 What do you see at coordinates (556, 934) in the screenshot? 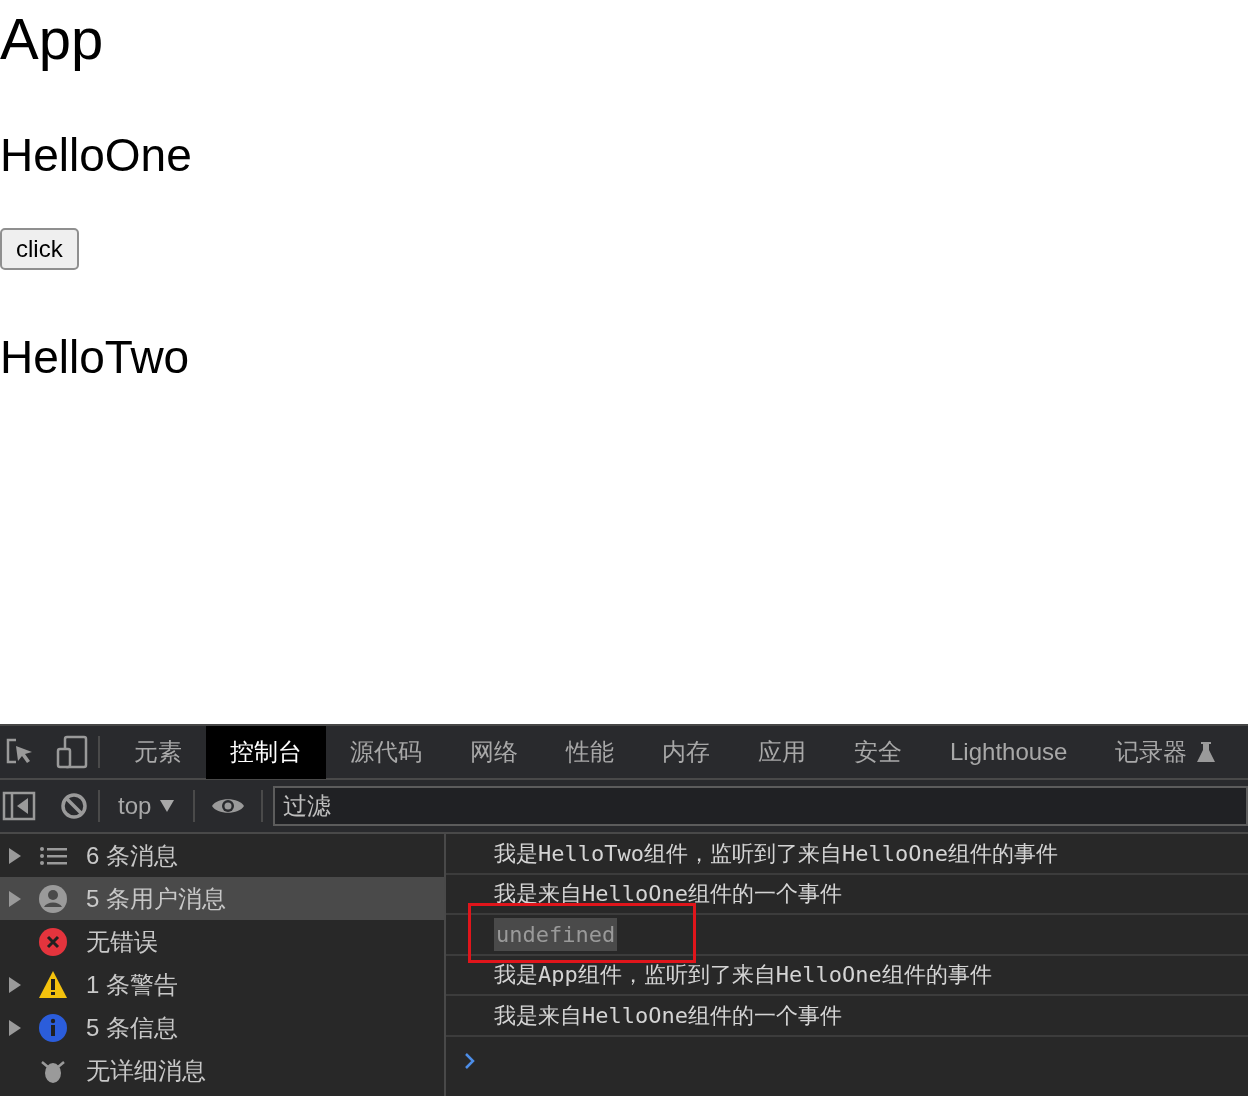
I see `return-value: undefined` at bounding box center [556, 934].